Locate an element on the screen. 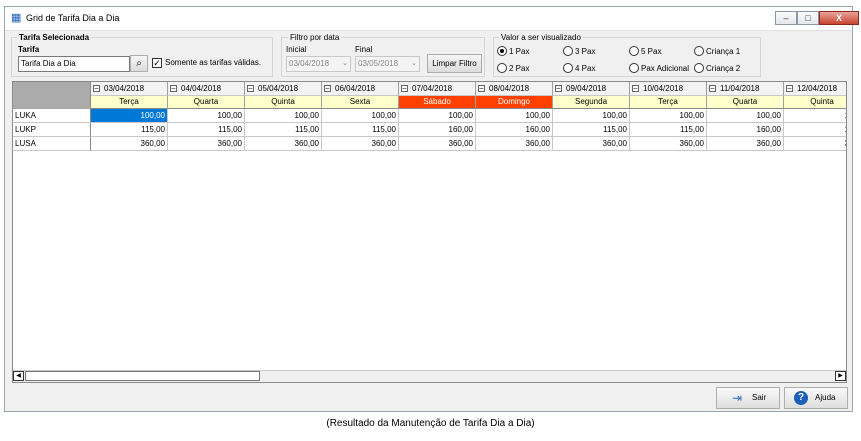  scroll-left-icon: ◀ is located at coordinates (18, 376).